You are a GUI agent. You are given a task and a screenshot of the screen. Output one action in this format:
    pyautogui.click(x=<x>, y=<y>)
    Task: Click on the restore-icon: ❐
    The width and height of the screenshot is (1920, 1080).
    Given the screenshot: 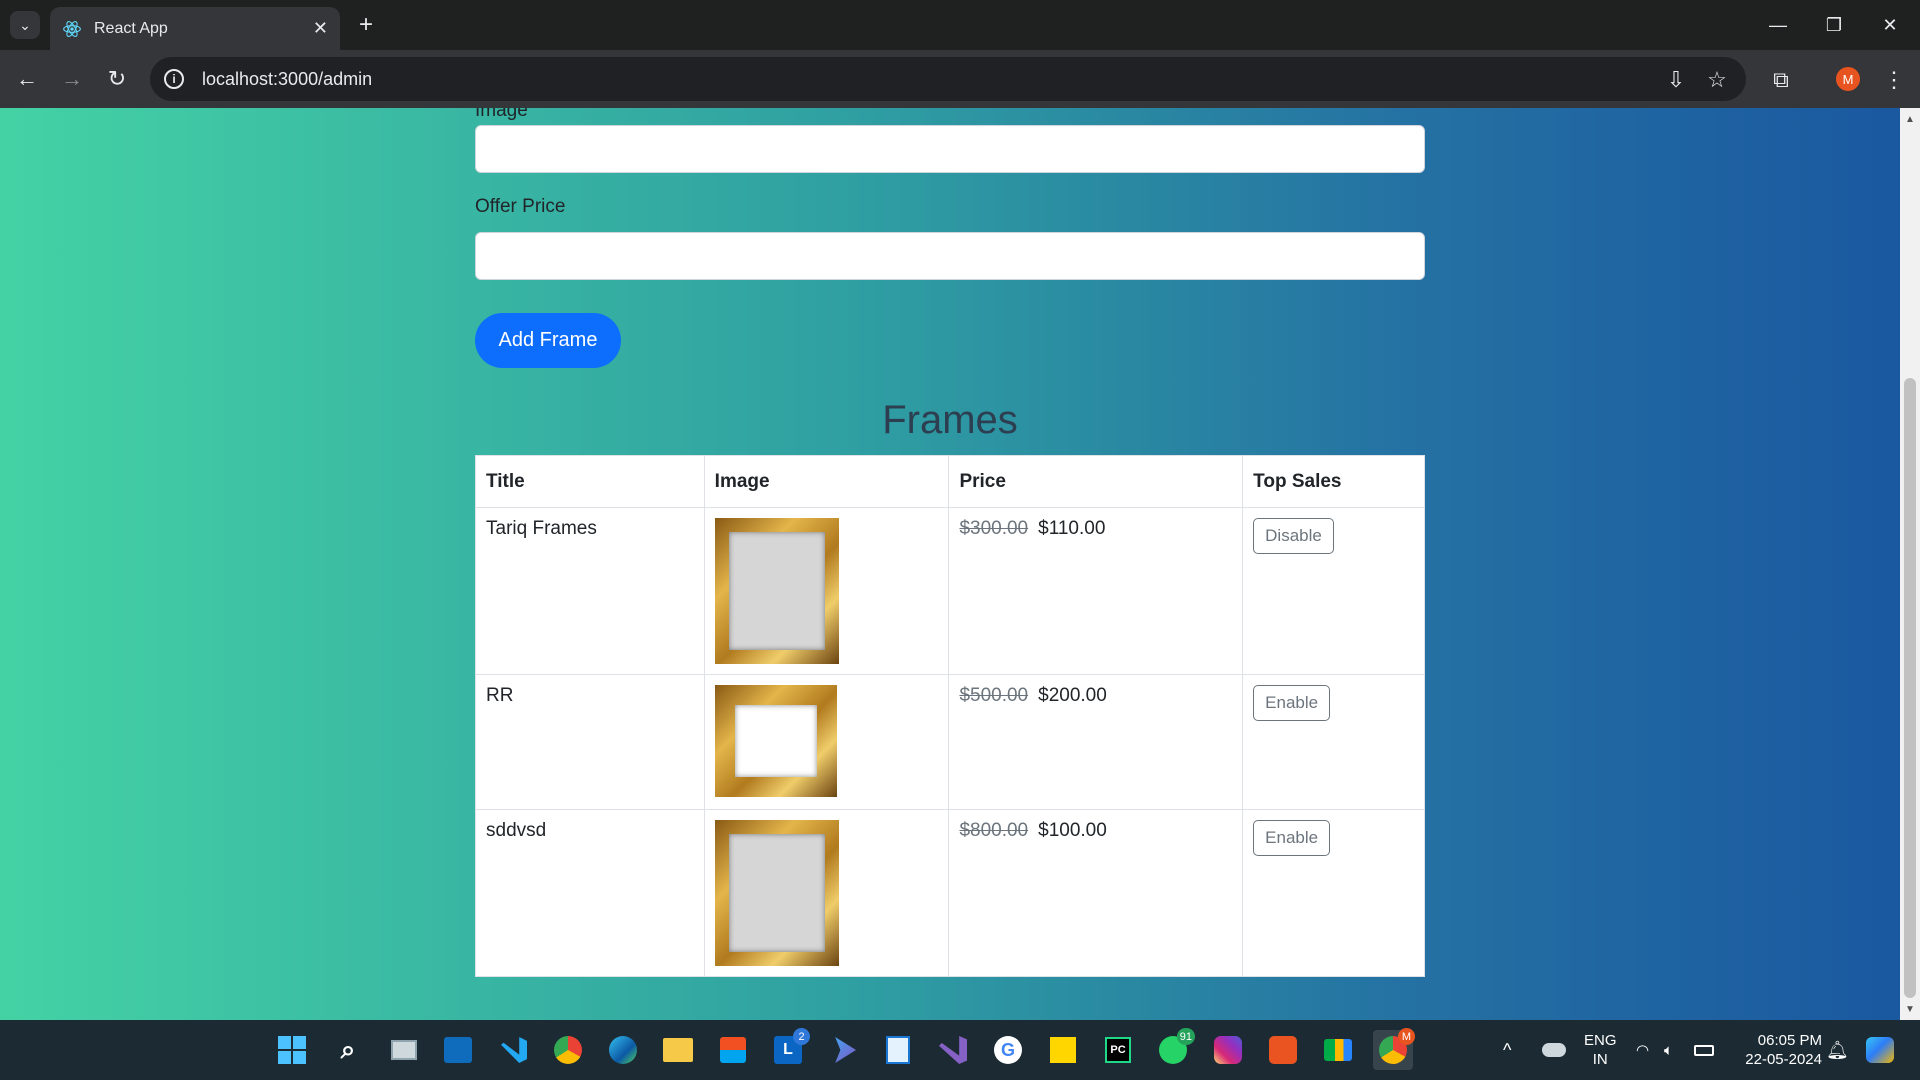 What is the action you would take?
    pyautogui.click(x=1834, y=25)
    